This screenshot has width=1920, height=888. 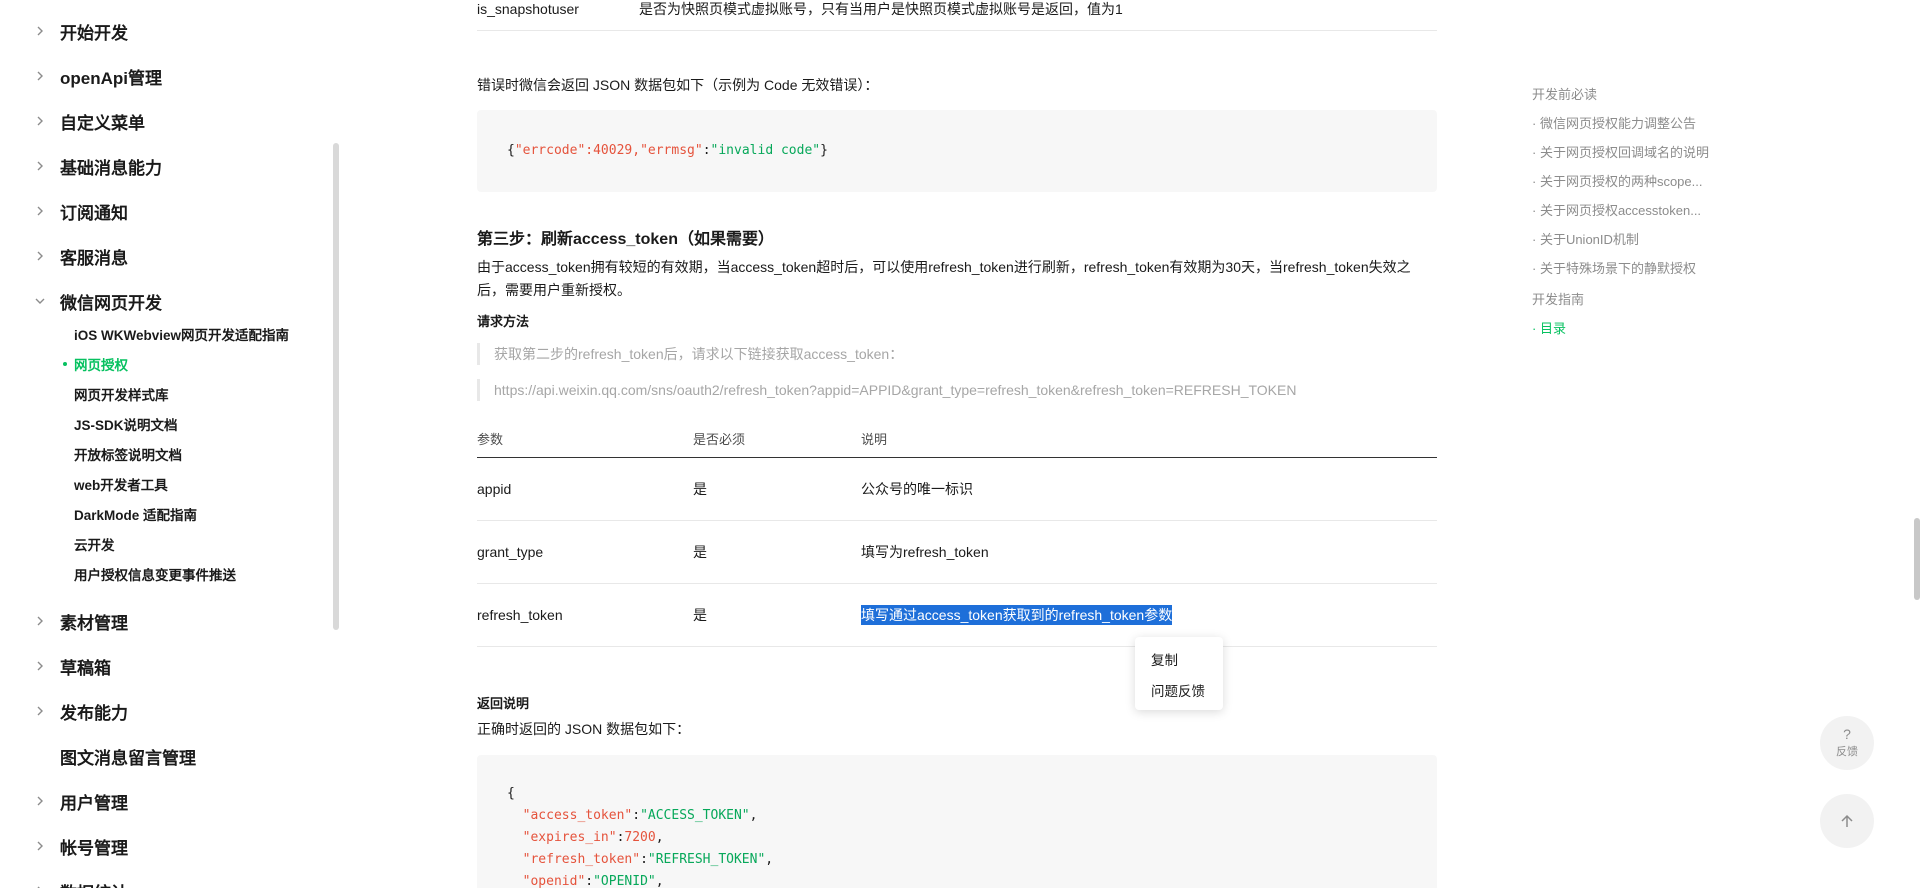 What do you see at coordinates (925, 552) in the screenshot?
I see `param-desc: 填写为refresh_token` at bounding box center [925, 552].